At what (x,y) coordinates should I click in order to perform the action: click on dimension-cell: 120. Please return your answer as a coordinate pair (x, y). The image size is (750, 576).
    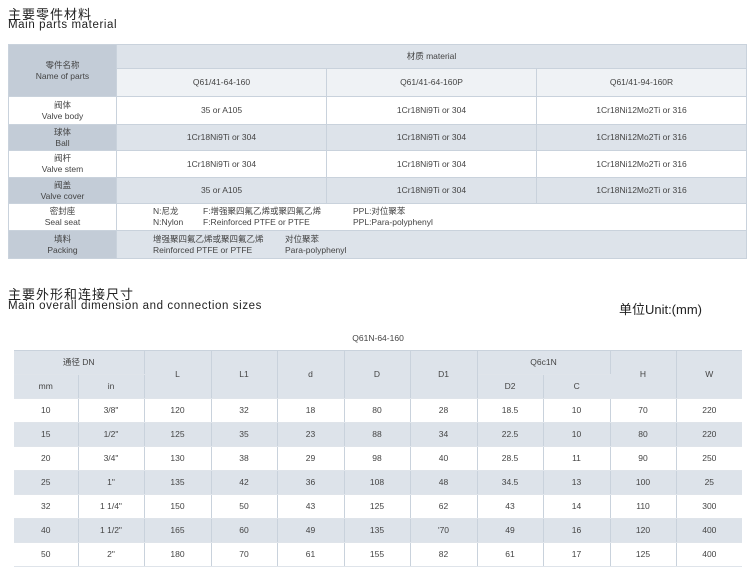
    Looking at the image, I should click on (178, 410).